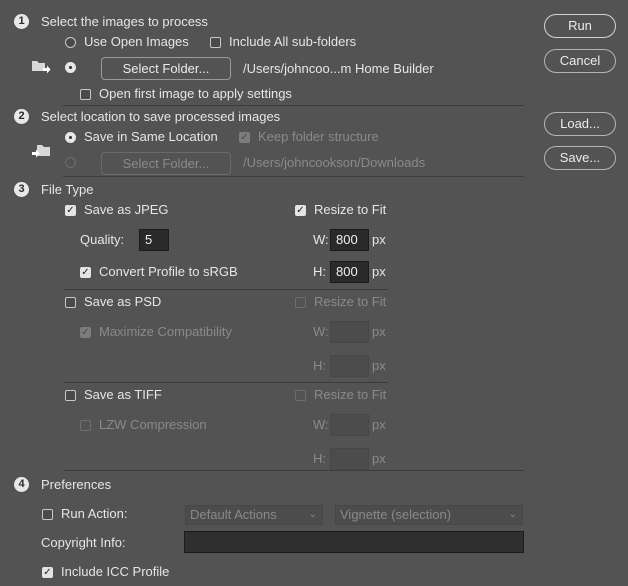 The image size is (628, 586). What do you see at coordinates (85, 425) in the screenshot?
I see `lzw-compression-checkbox` at bounding box center [85, 425].